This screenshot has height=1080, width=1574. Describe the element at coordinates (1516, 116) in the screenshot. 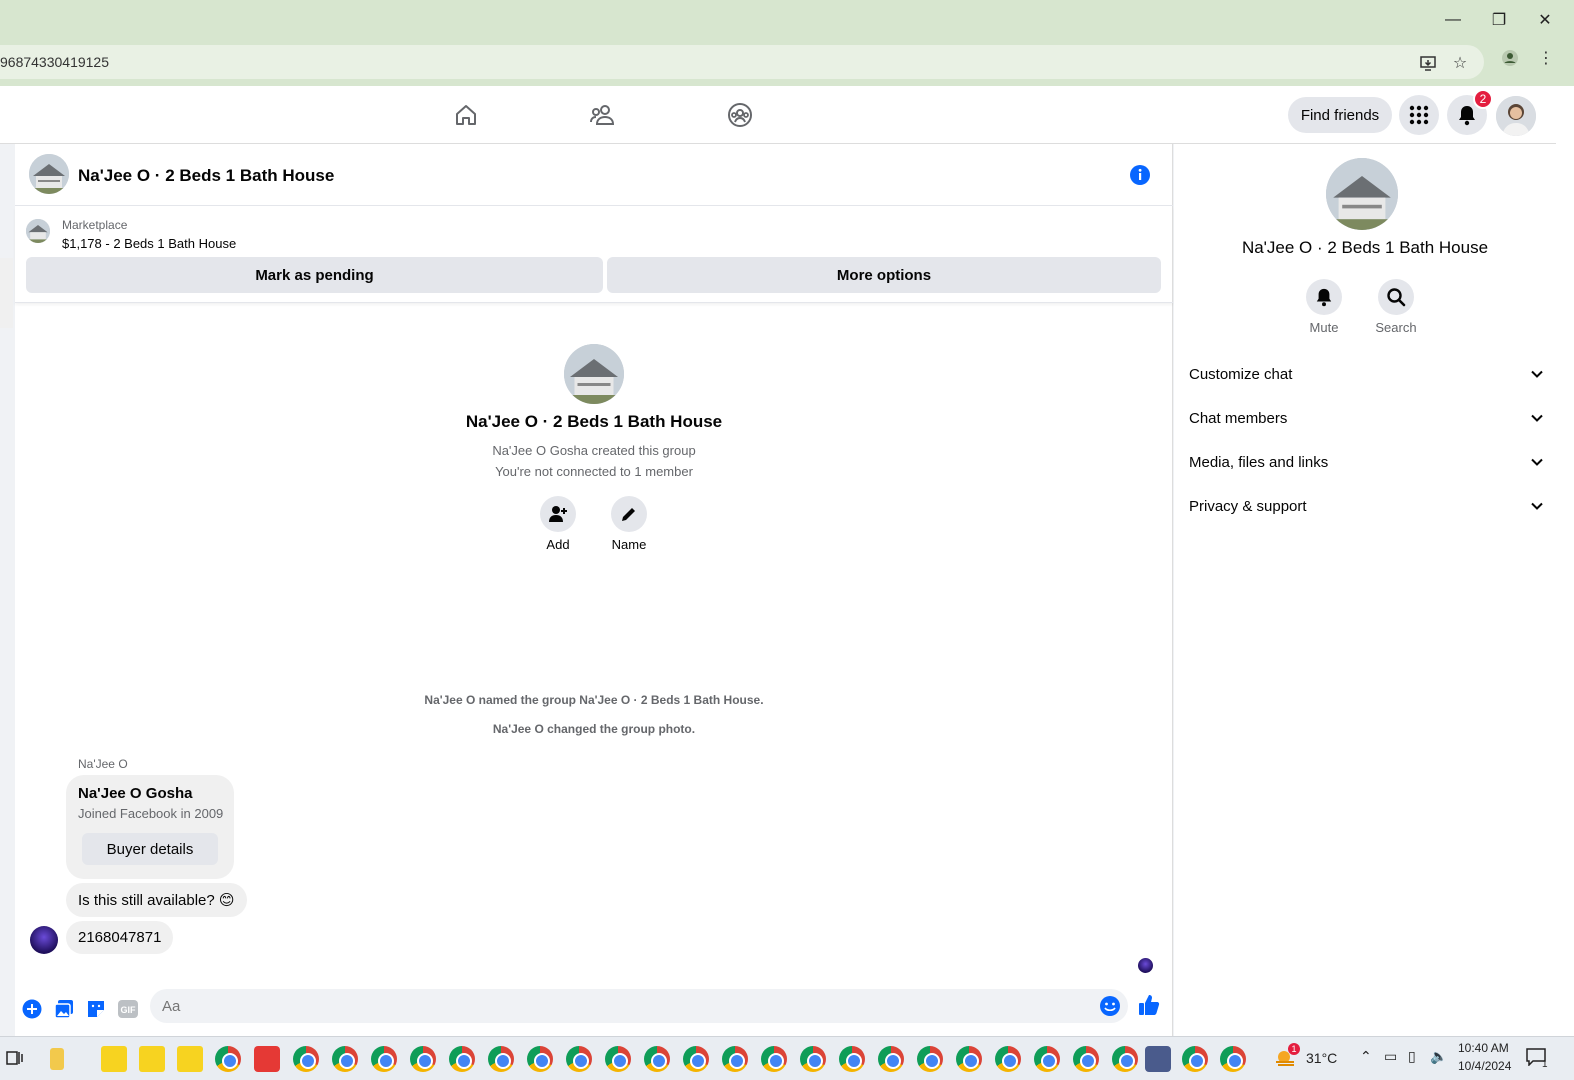

I see `account-avatar` at that location.